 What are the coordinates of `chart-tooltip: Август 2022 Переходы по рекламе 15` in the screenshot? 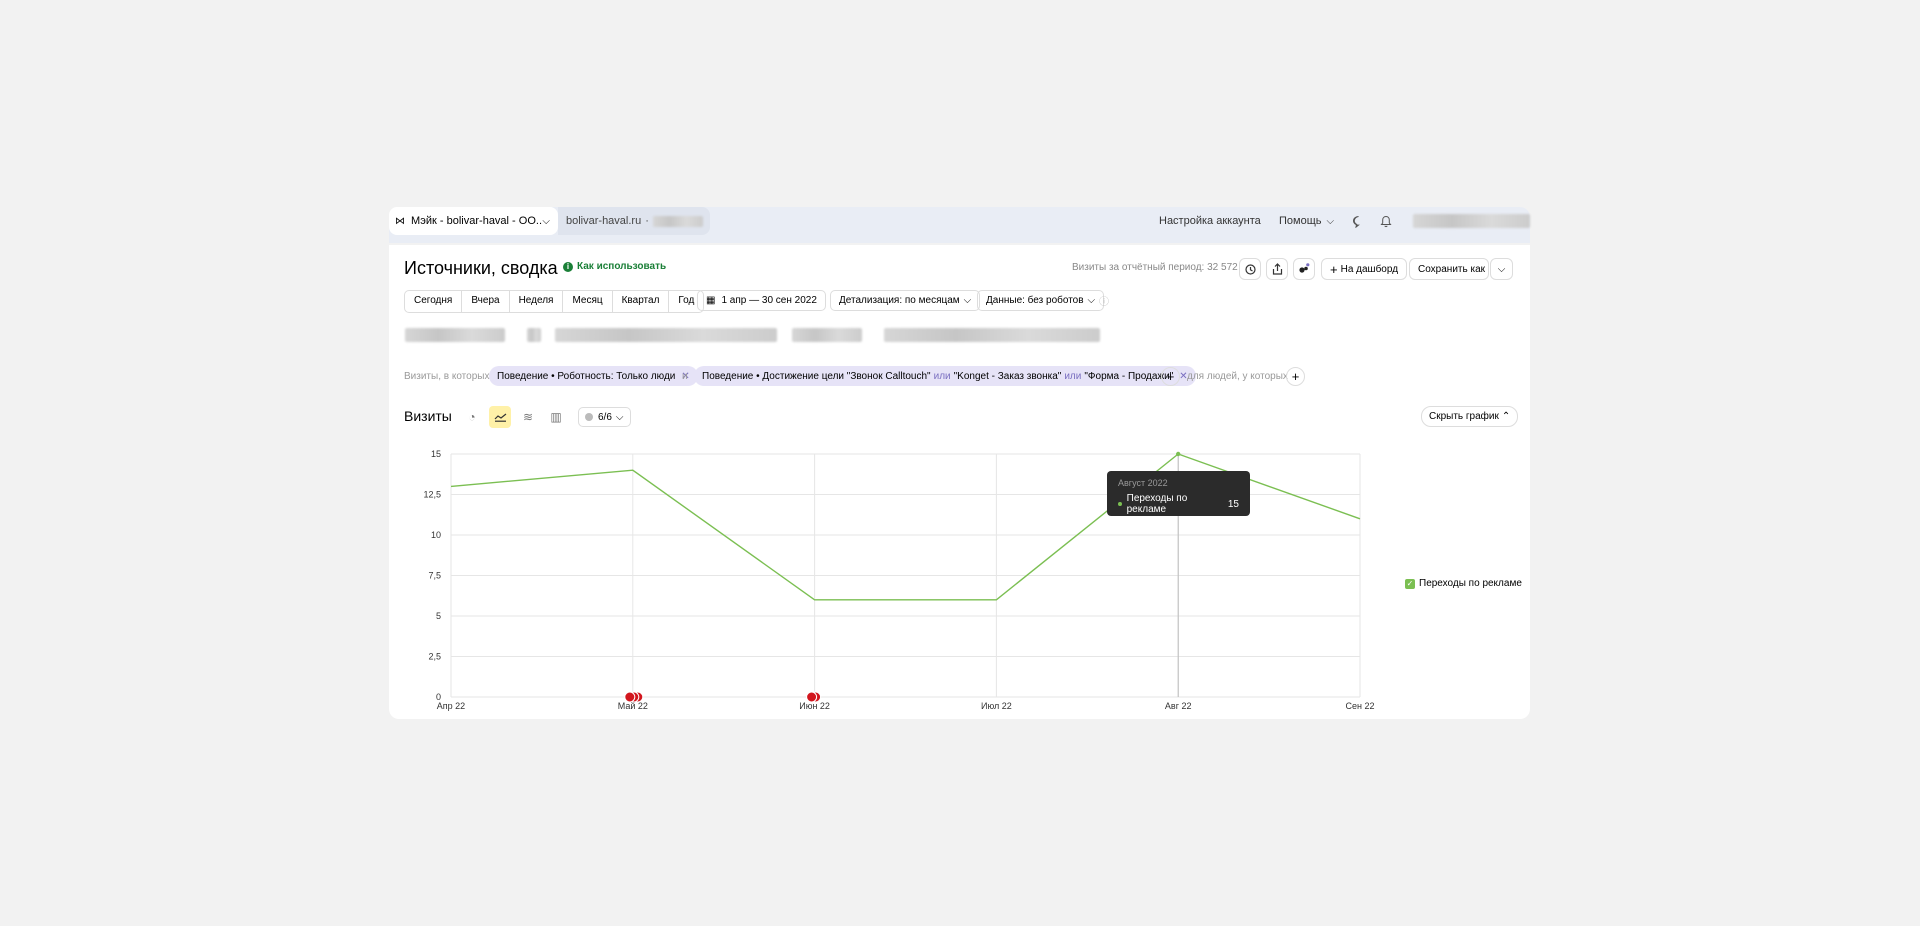 It's located at (1178, 493).